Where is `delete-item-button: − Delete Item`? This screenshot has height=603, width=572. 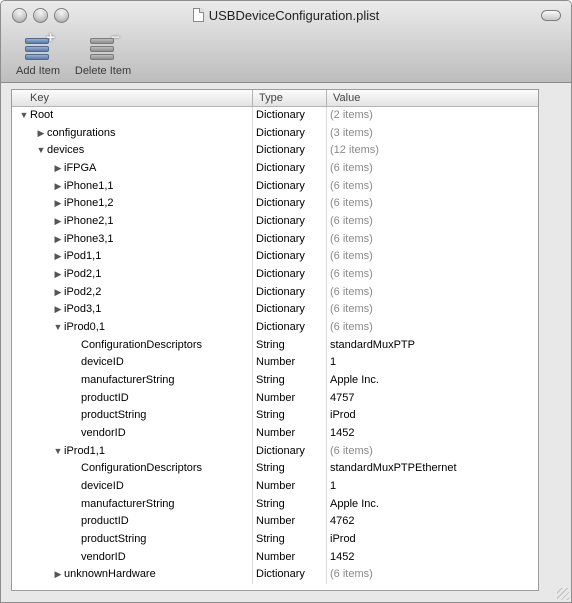 delete-item-button: − Delete Item is located at coordinates (103, 53).